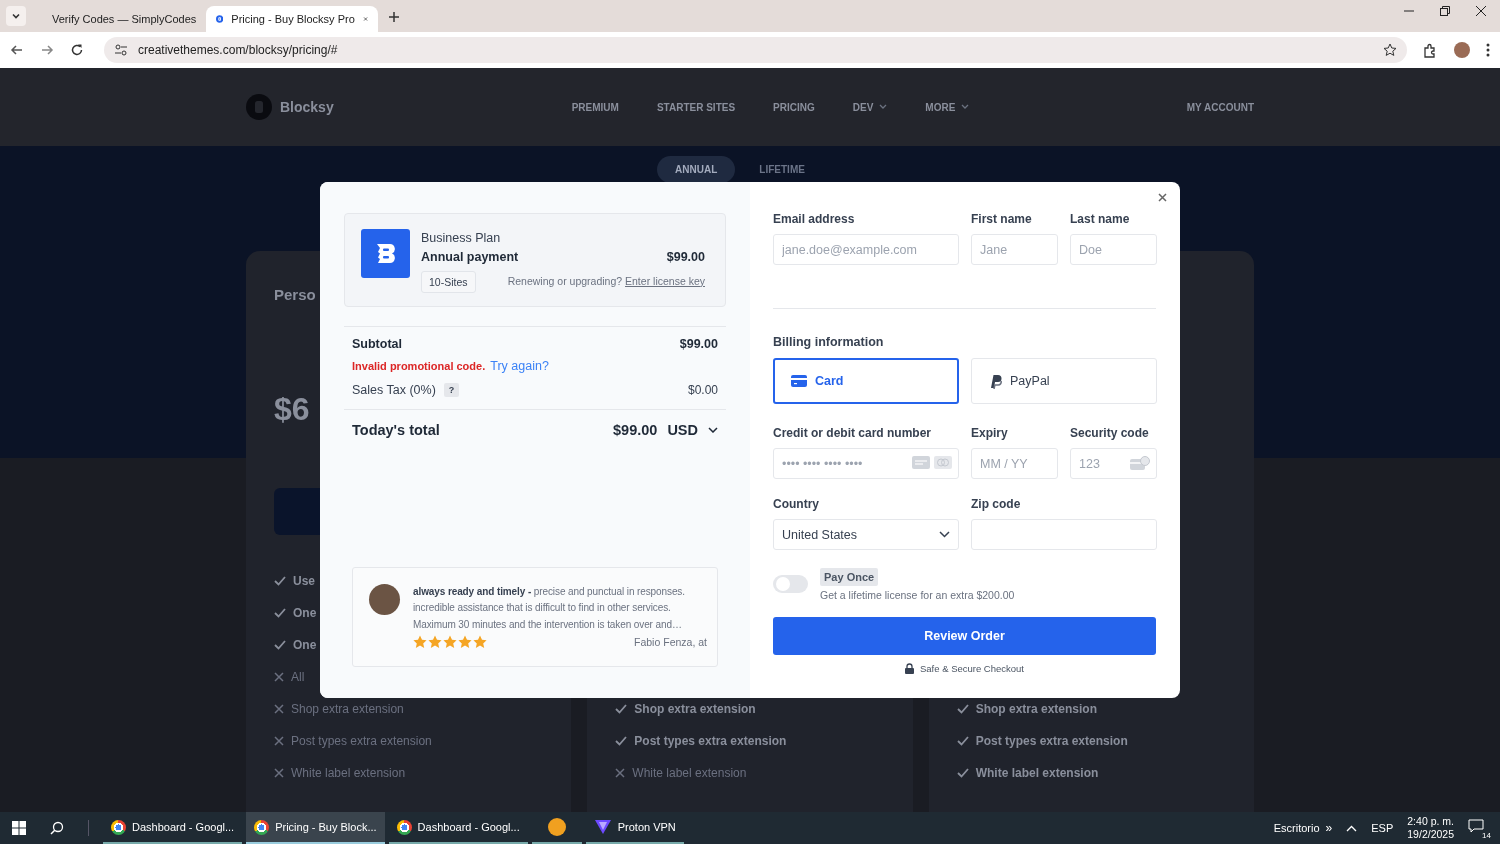 The image size is (1500, 844). I want to click on country-select: United States, so click(866, 534).